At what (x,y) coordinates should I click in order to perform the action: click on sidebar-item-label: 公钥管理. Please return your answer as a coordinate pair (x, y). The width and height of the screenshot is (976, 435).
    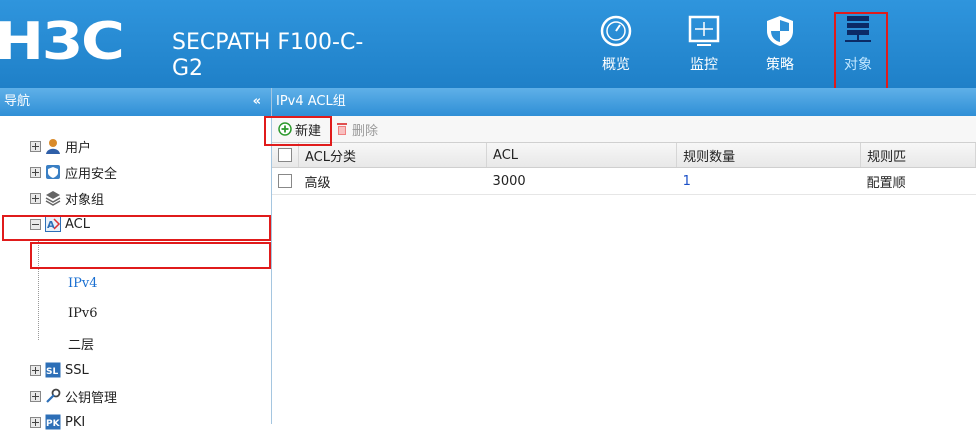
    Looking at the image, I should click on (91, 398).